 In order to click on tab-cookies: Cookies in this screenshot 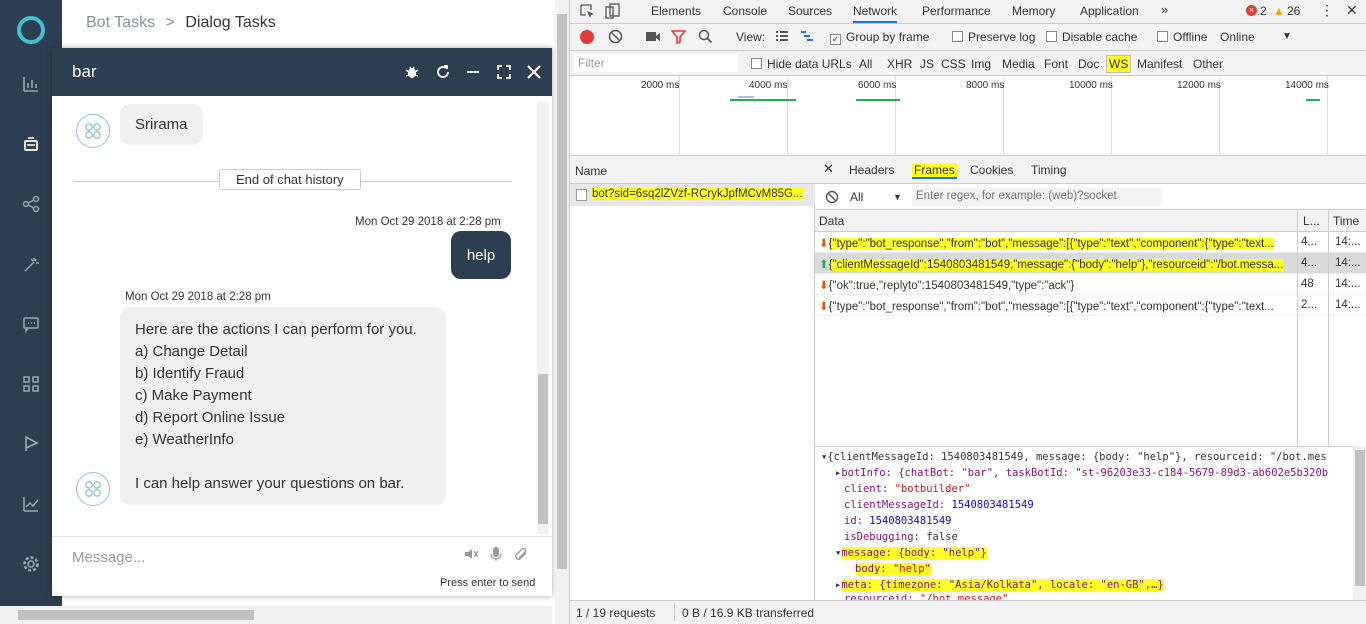, I will do `click(991, 170)`.